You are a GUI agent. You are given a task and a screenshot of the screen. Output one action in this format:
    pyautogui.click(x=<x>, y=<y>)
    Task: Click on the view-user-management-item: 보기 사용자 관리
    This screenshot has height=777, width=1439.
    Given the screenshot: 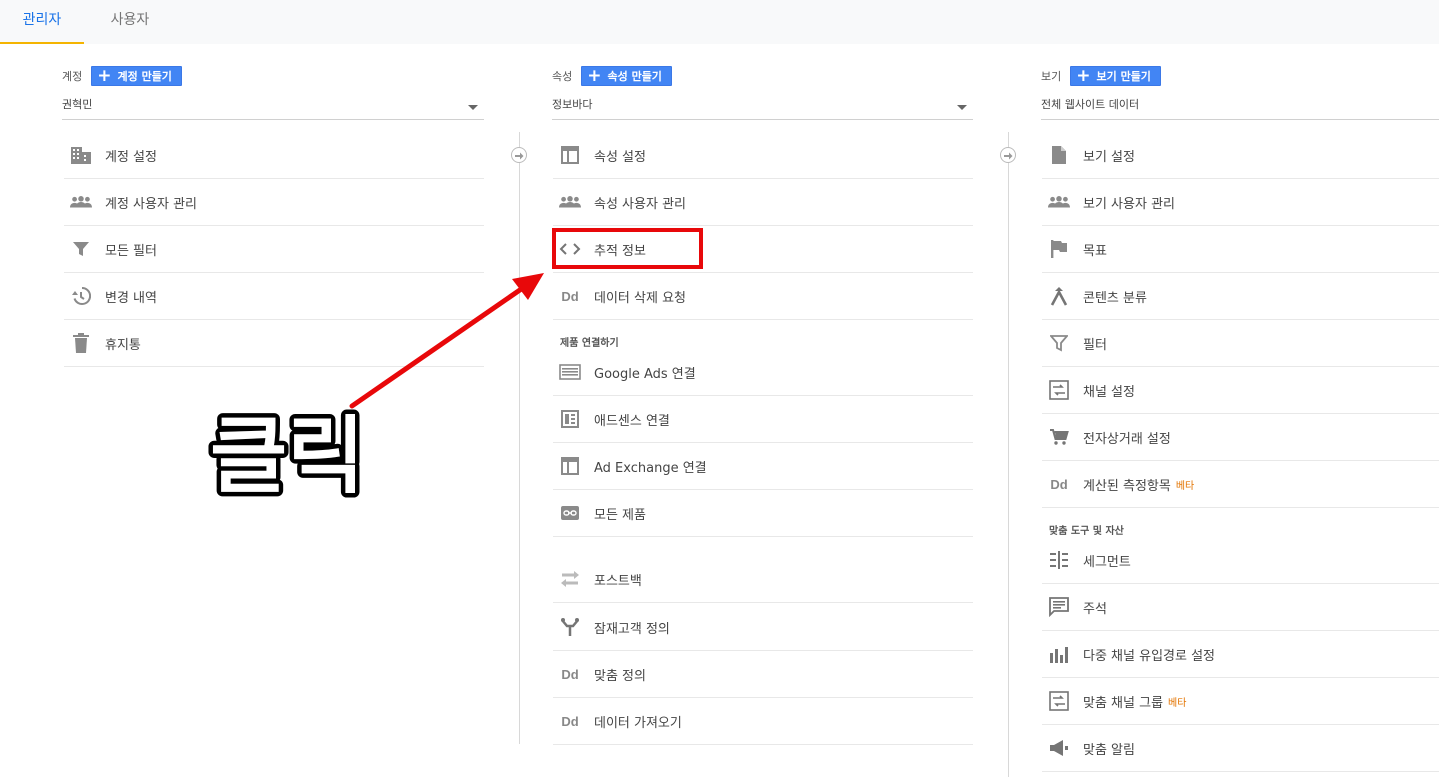 What is the action you would take?
    pyautogui.click(x=1240, y=202)
    